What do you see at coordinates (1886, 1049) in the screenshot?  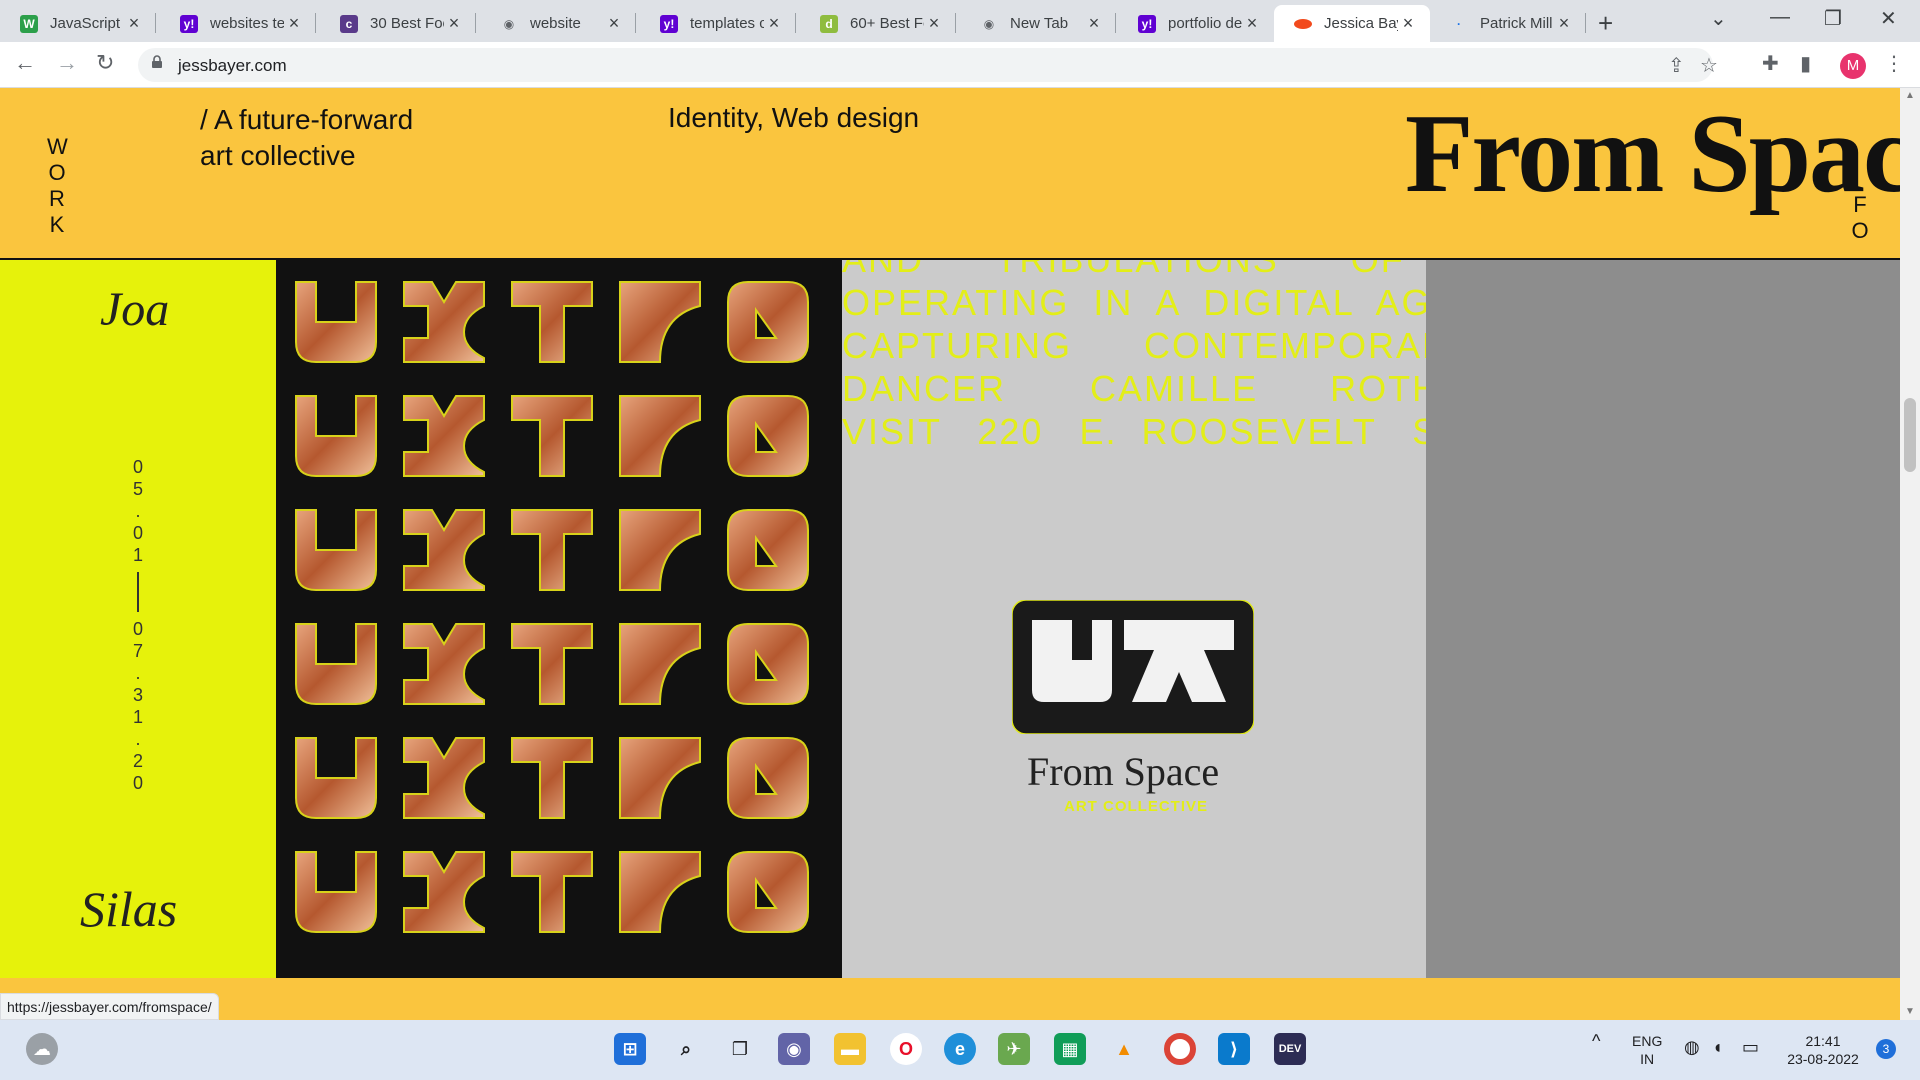 I see `notification-badge: 3` at bounding box center [1886, 1049].